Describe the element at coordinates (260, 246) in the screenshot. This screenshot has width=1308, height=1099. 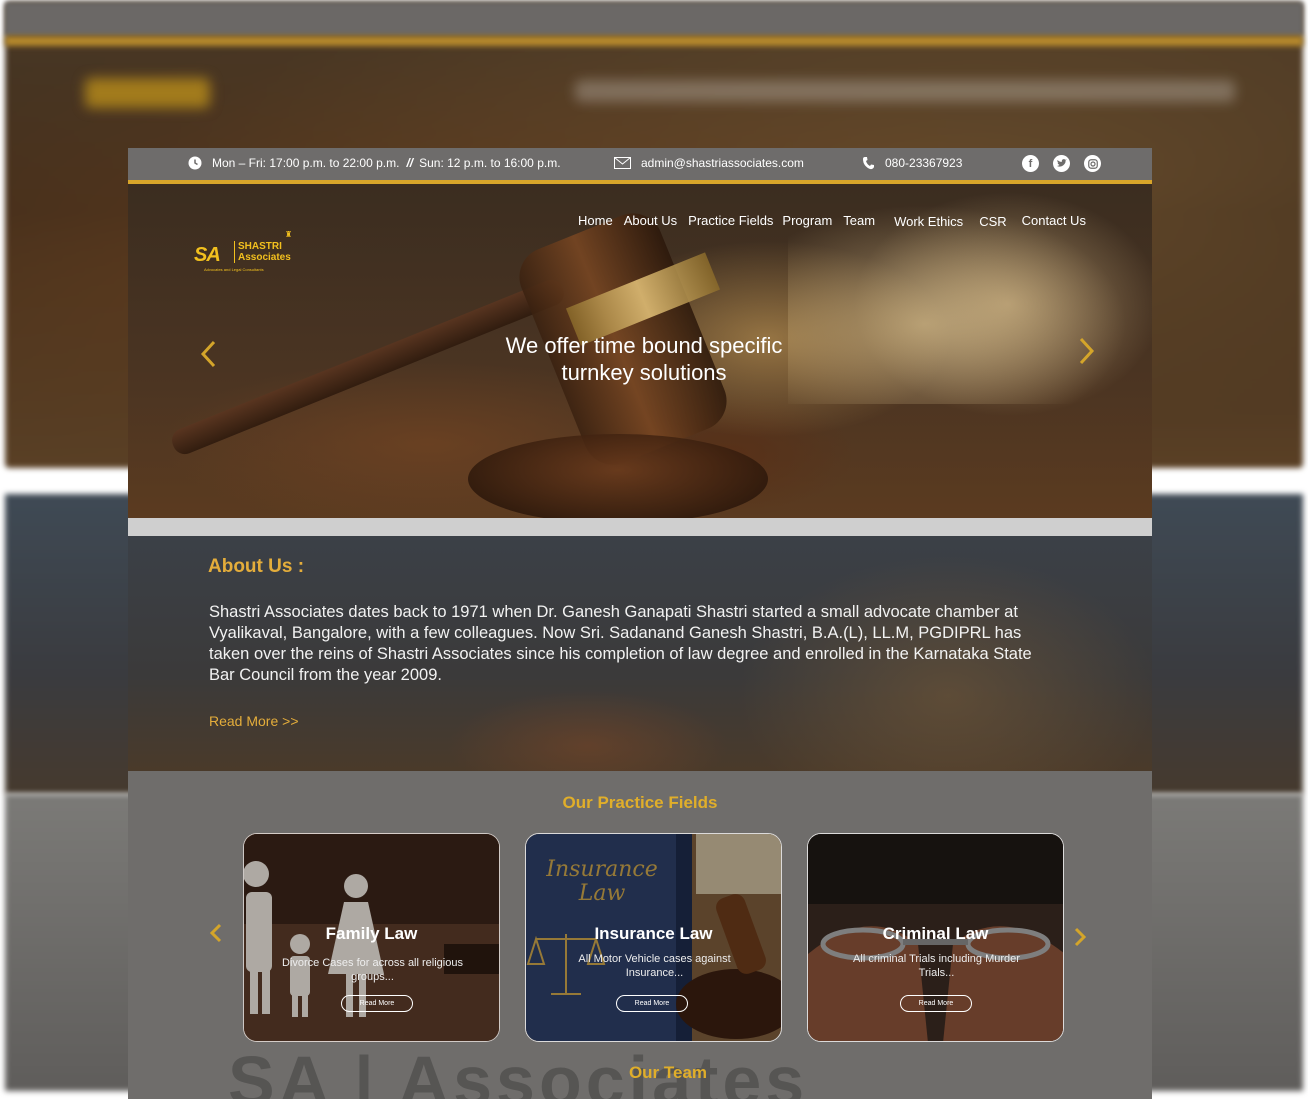
I see `logo-name-line1: SHASTRI` at that location.